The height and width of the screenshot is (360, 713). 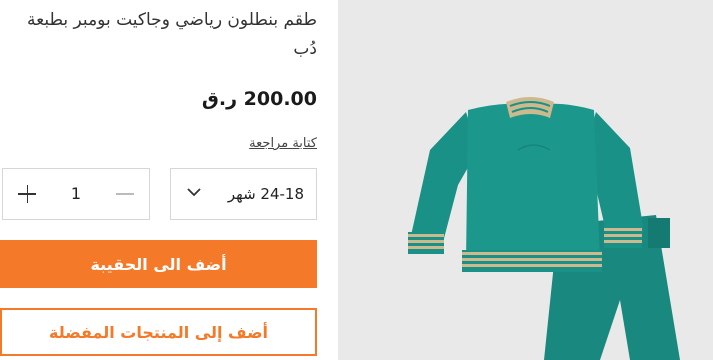 What do you see at coordinates (259, 99) in the screenshot?
I see `product-price: 200.00 ر.ق` at bounding box center [259, 99].